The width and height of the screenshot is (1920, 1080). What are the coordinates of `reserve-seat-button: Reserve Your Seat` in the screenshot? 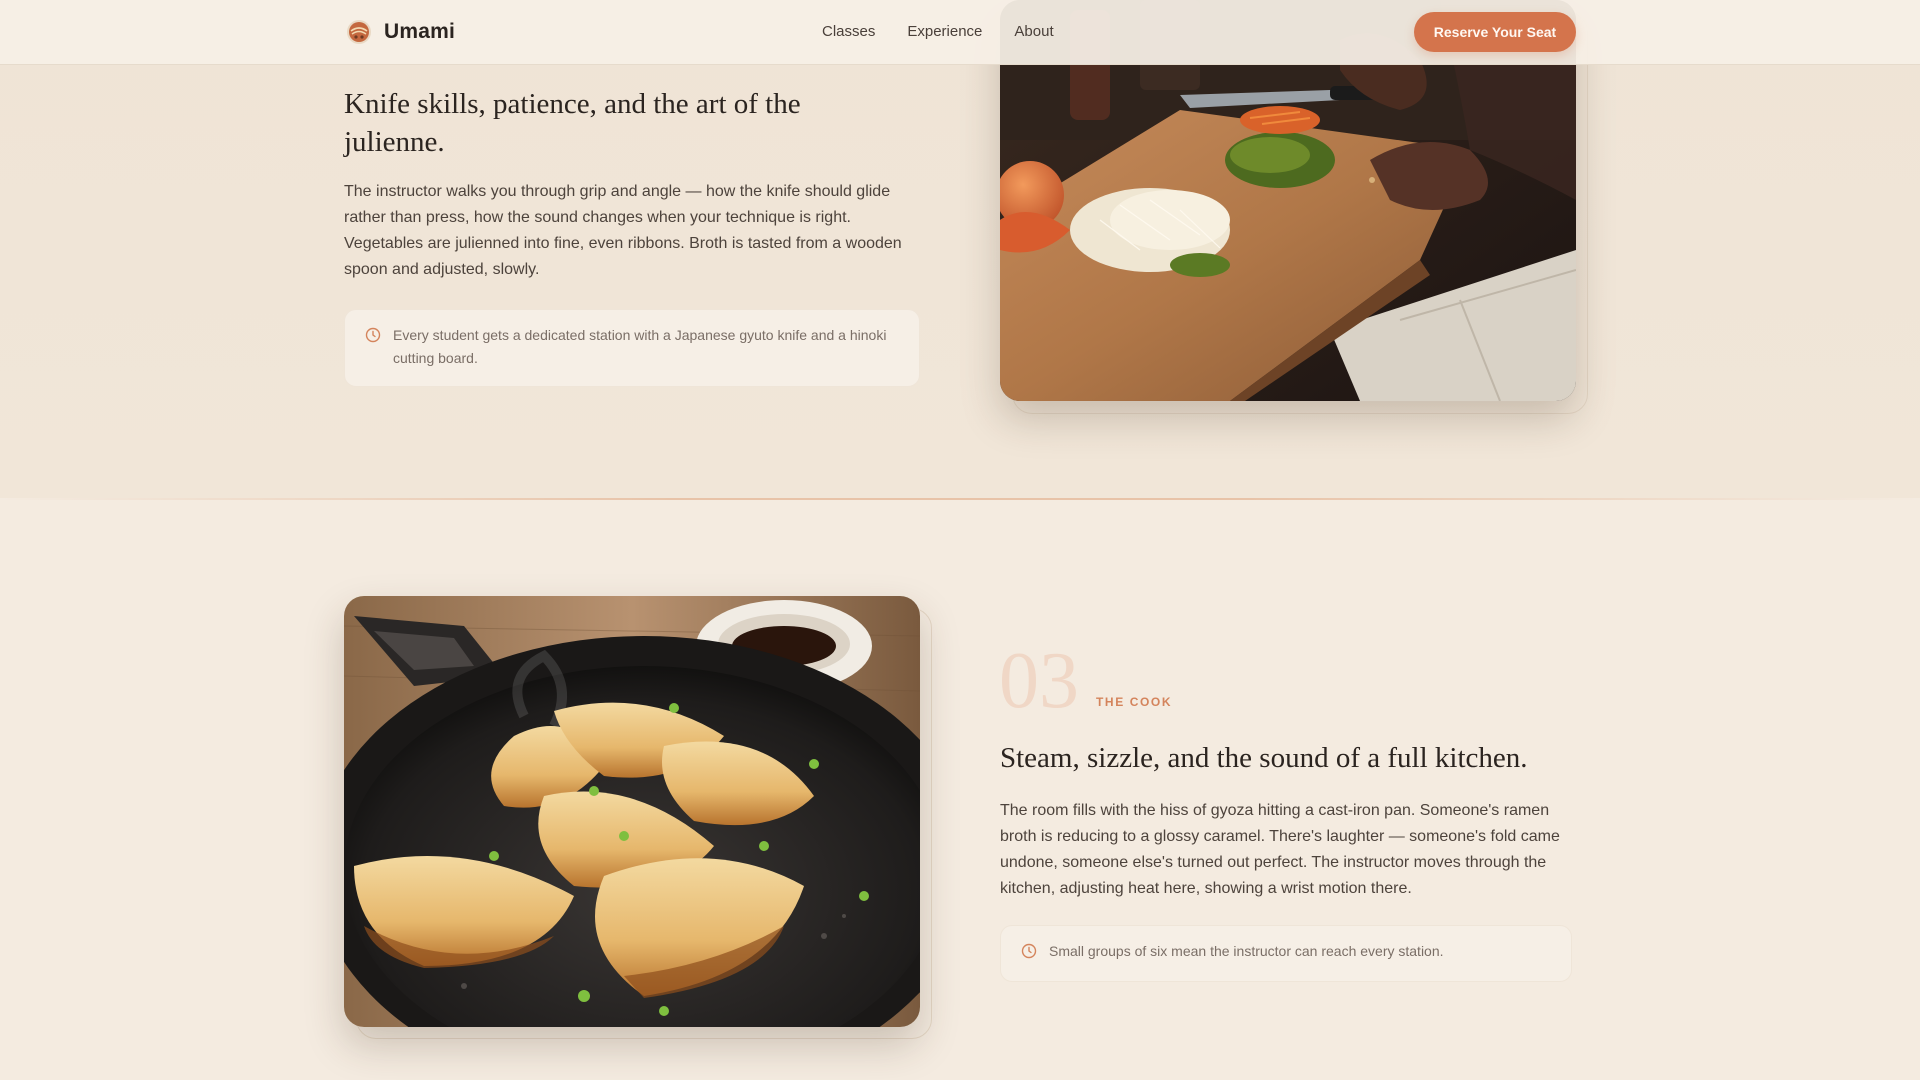 It's located at (1495, 32).